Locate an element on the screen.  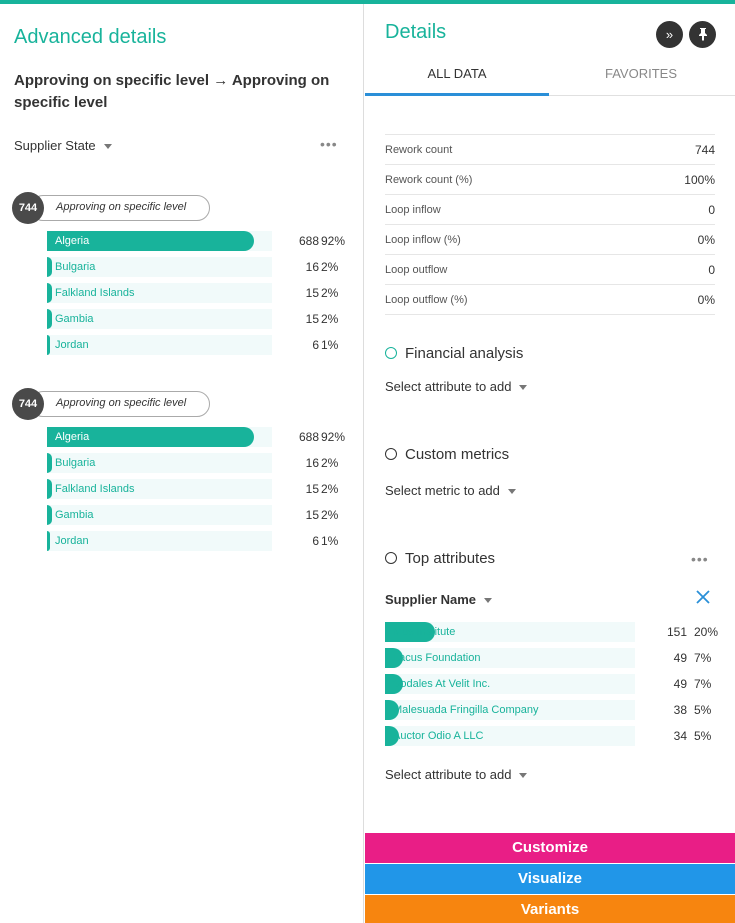
metric-row: Loop inflow 0 is located at coordinates (550, 210).